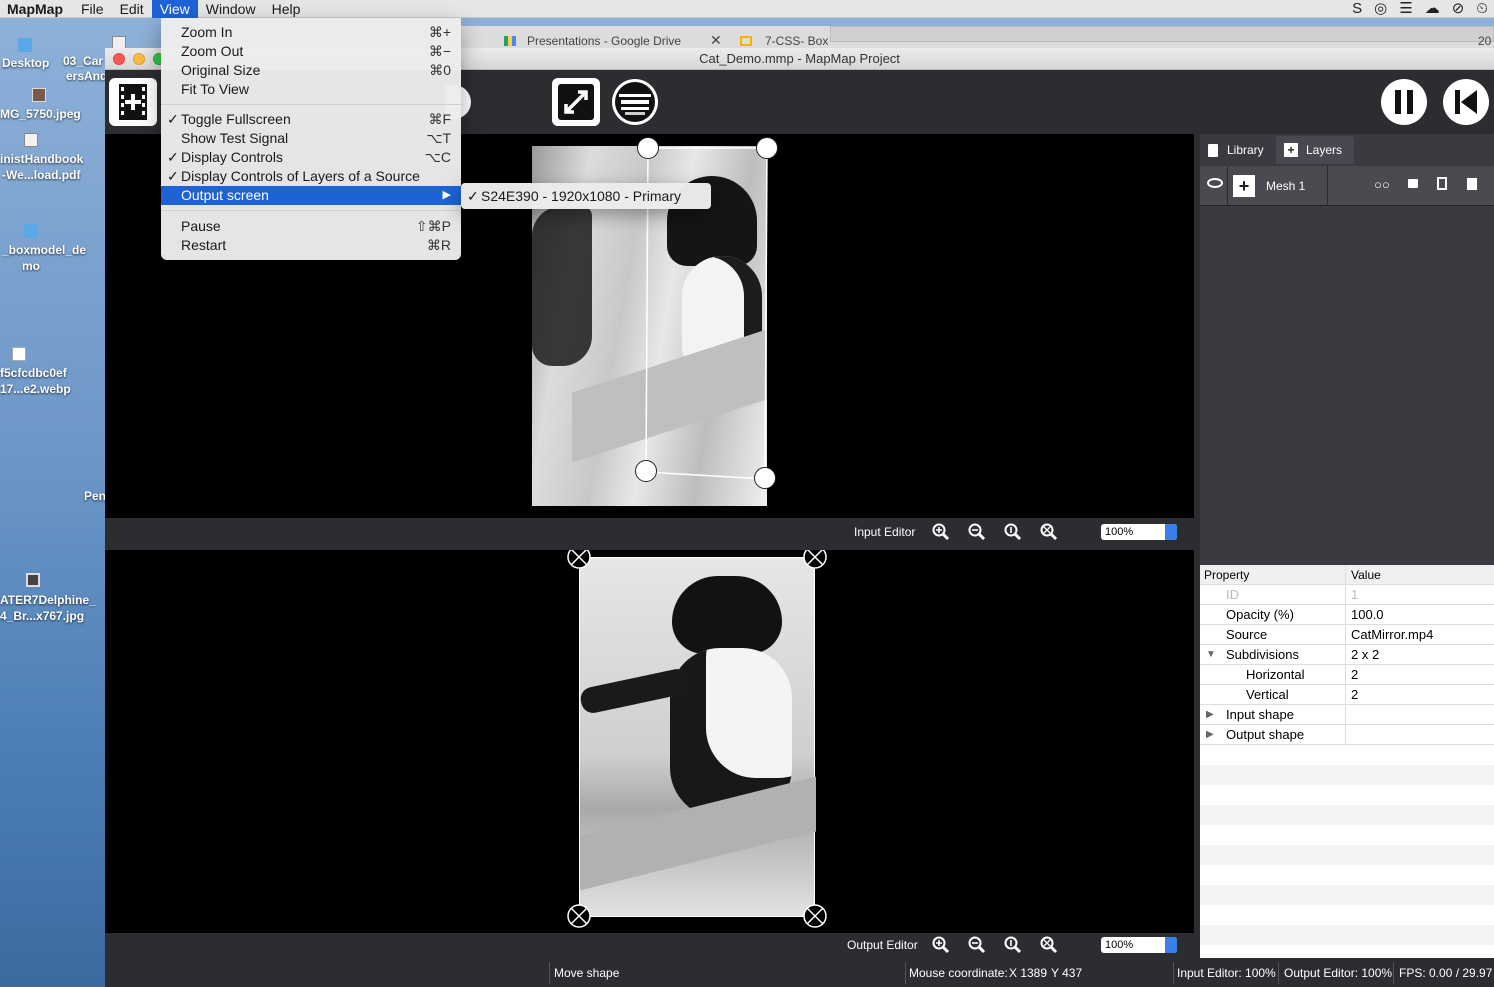 The width and height of the screenshot is (1494, 987). I want to click on tab-layers: + Layers, so click(1315, 150).